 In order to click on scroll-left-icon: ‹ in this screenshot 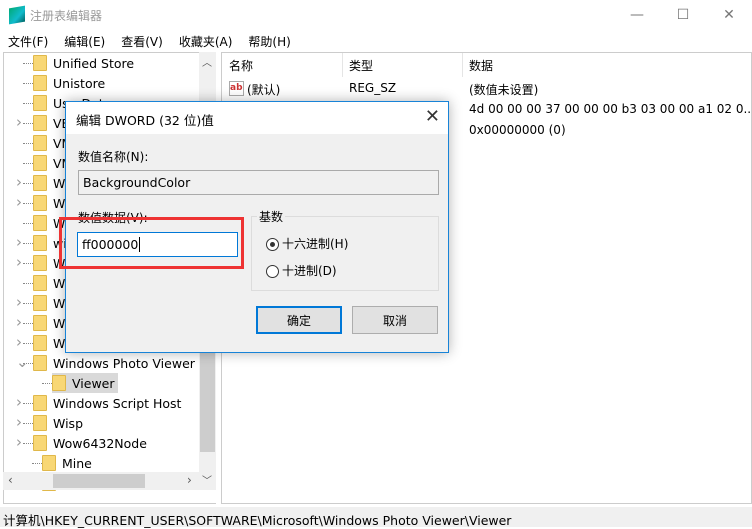, I will do `click(10, 480)`.